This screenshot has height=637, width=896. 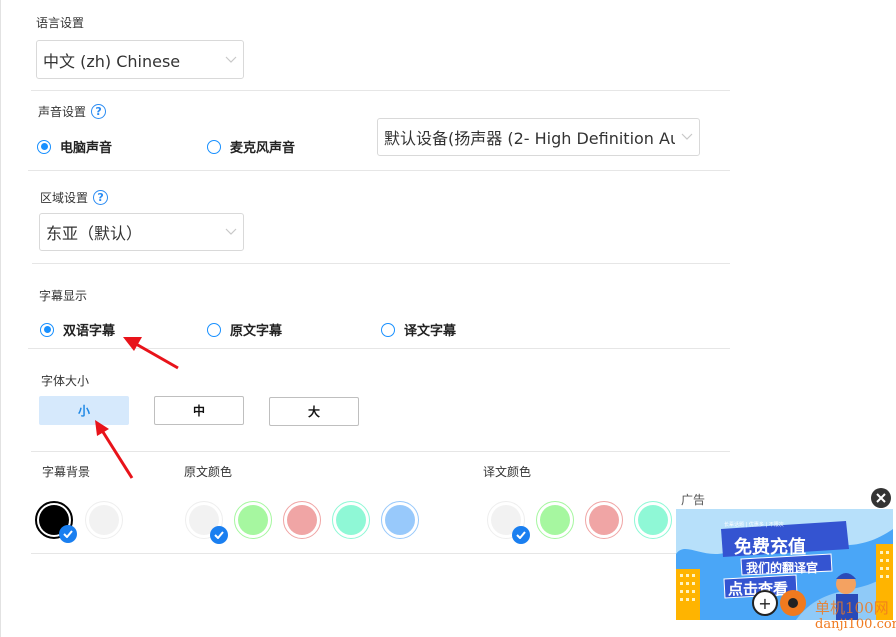 I want to click on subtitle-option-bilingual-label: 双语字幕, so click(x=89, y=331).